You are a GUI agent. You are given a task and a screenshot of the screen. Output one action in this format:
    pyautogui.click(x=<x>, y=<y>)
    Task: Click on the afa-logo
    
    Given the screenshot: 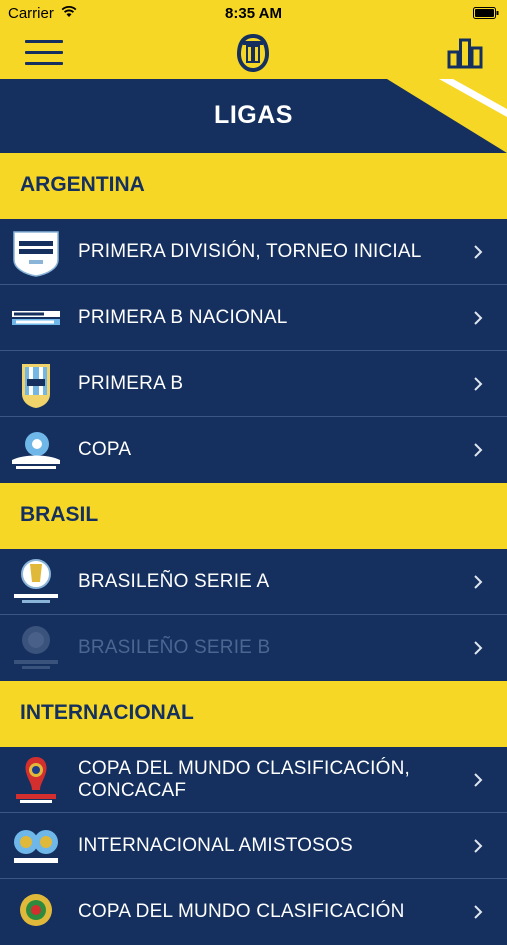 What is the action you would take?
    pyautogui.click(x=36, y=386)
    